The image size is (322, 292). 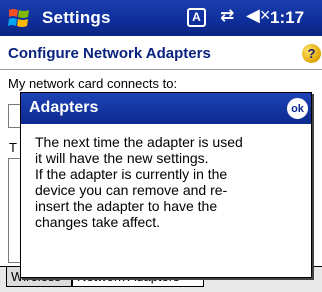 What do you see at coordinates (13, 147) in the screenshot?
I see `adapter-list-label: T` at bounding box center [13, 147].